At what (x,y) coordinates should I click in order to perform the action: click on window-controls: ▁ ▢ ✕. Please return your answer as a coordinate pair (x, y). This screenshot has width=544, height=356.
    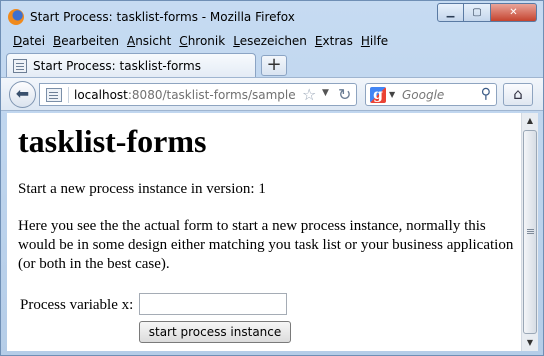
    Looking at the image, I should click on (487, 12).